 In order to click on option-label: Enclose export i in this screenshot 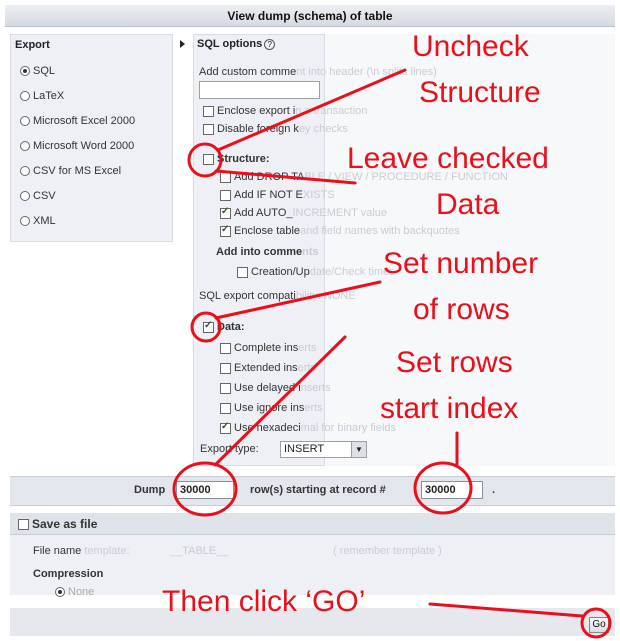, I will do `click(256, 111)`.